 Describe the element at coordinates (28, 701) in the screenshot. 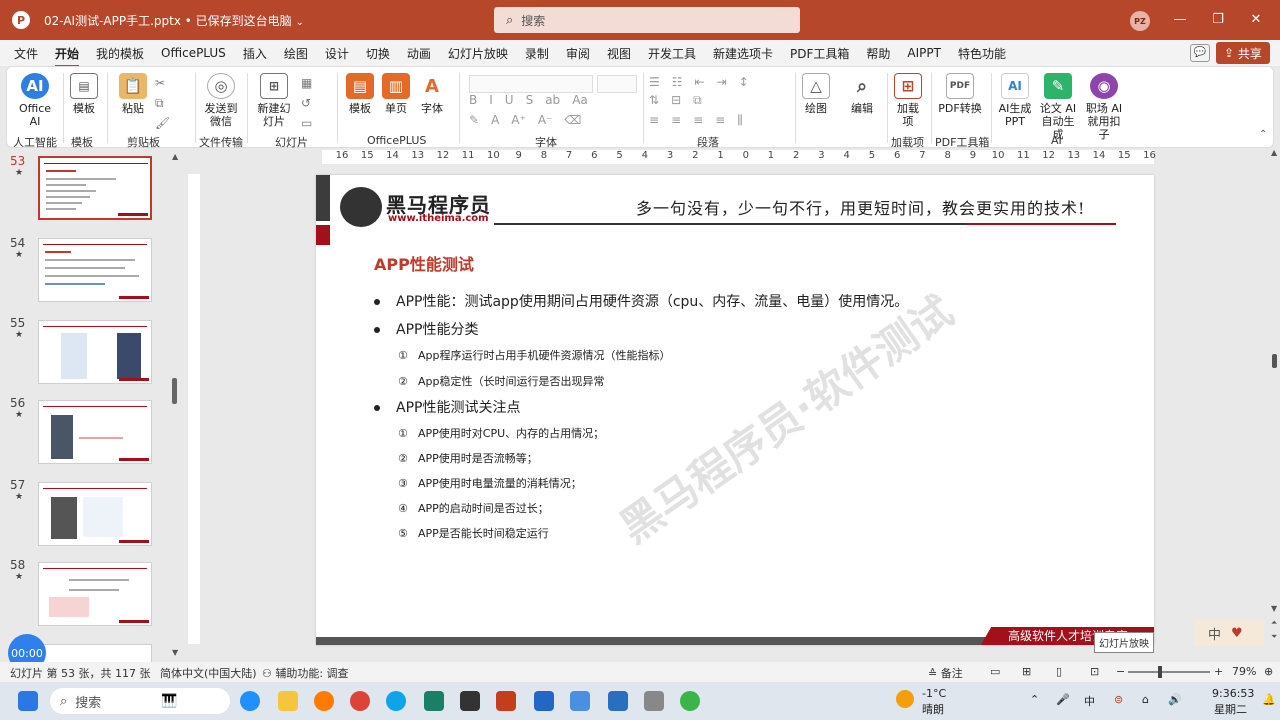

I see `windows-start-icon` at that location.